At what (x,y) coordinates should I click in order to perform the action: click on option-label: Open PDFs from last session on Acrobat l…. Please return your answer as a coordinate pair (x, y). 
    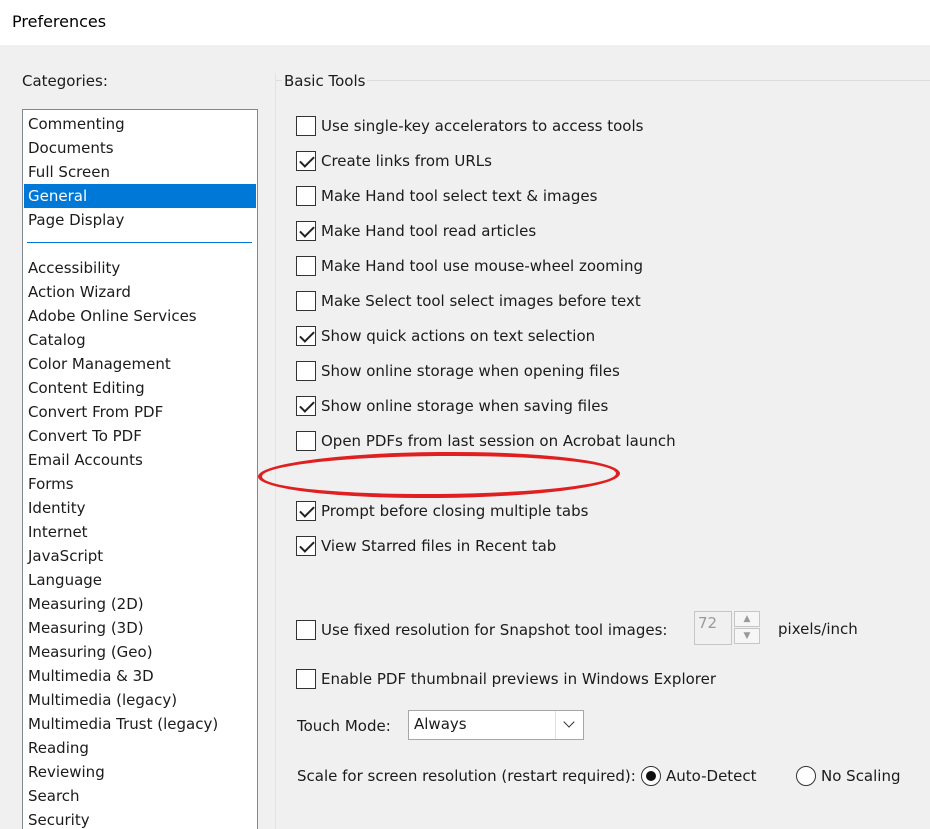
    Looking at the image, I should click on (498, 441).